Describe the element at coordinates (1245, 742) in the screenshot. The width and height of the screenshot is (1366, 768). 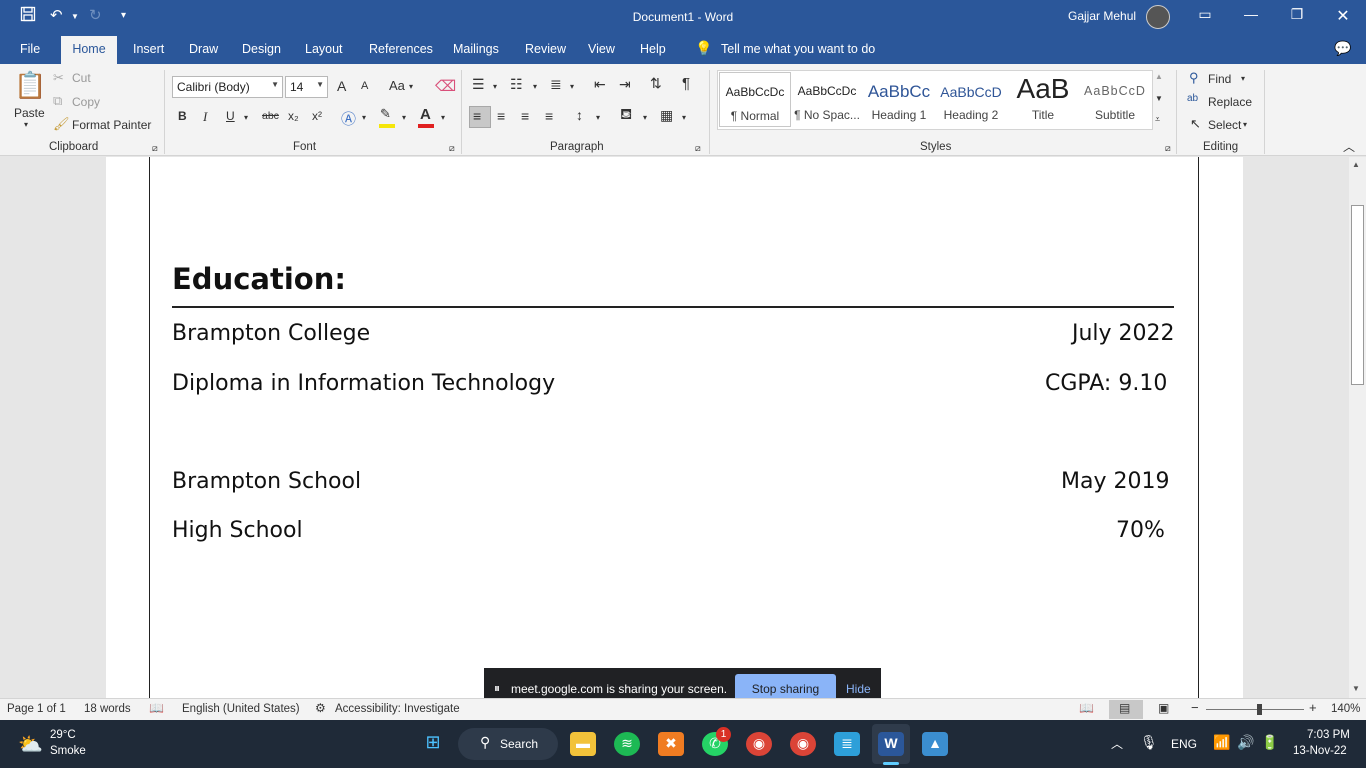
I see `volume-icon: 🔊` at that location.